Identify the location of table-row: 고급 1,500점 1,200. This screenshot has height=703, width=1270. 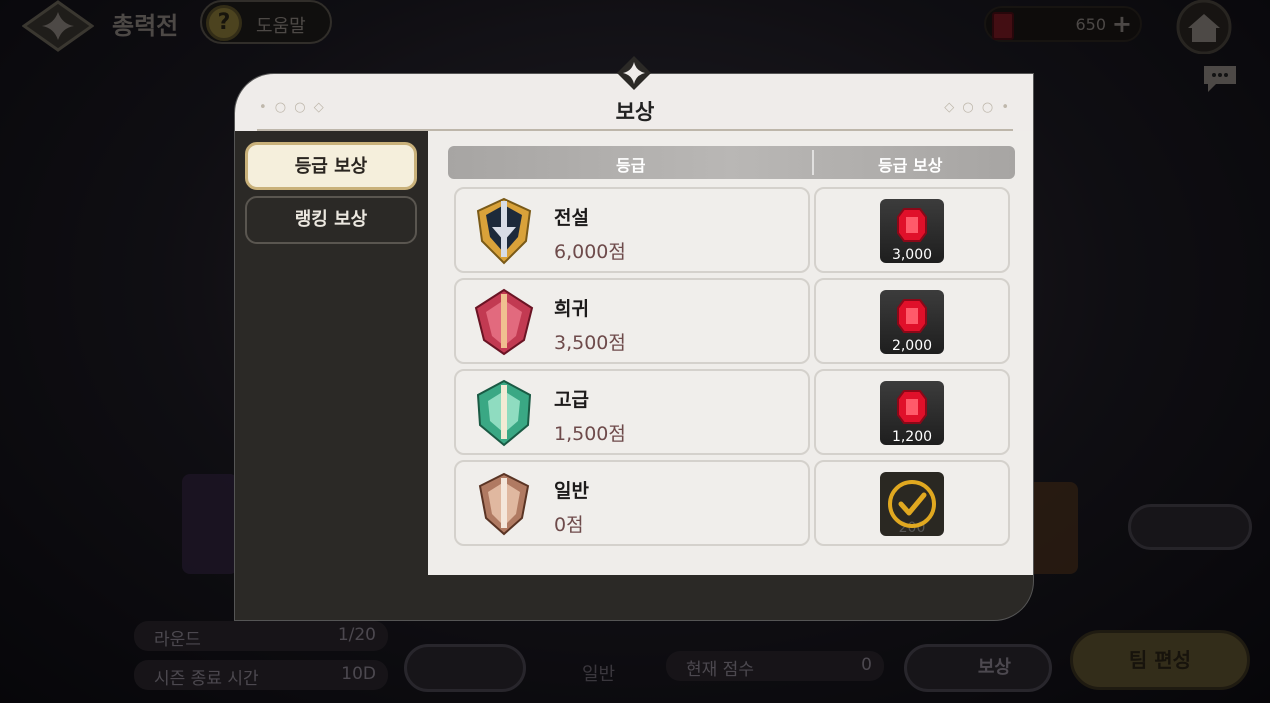
(732, 412).